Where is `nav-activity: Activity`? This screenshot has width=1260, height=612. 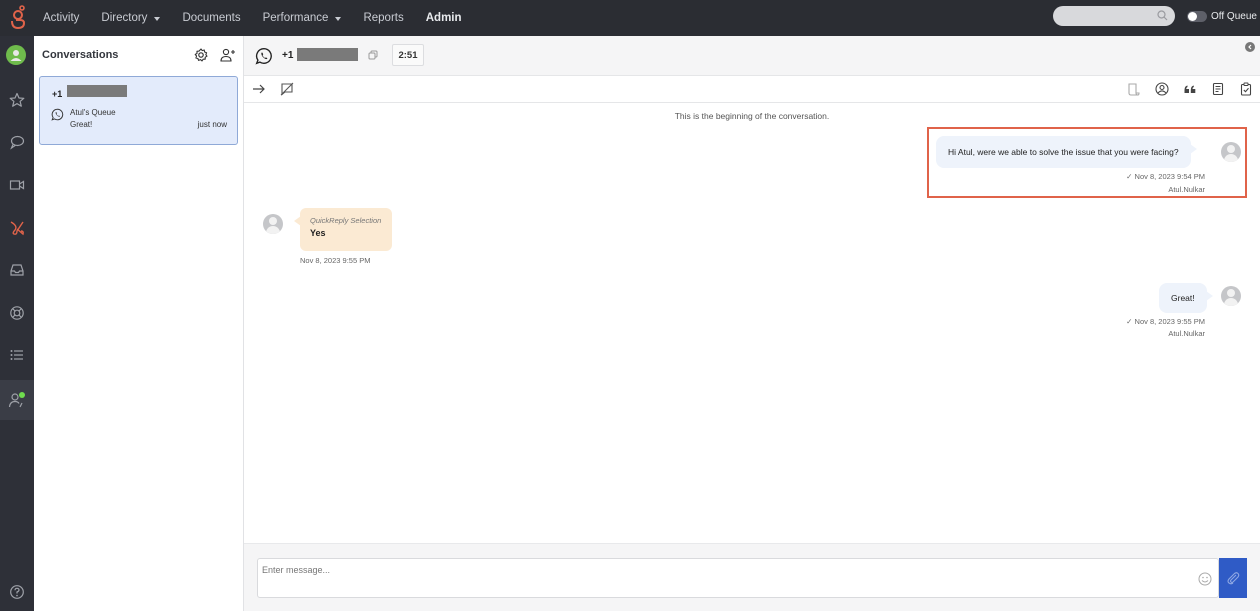
nav-activity: Activity is located at coordinates (61, 18).